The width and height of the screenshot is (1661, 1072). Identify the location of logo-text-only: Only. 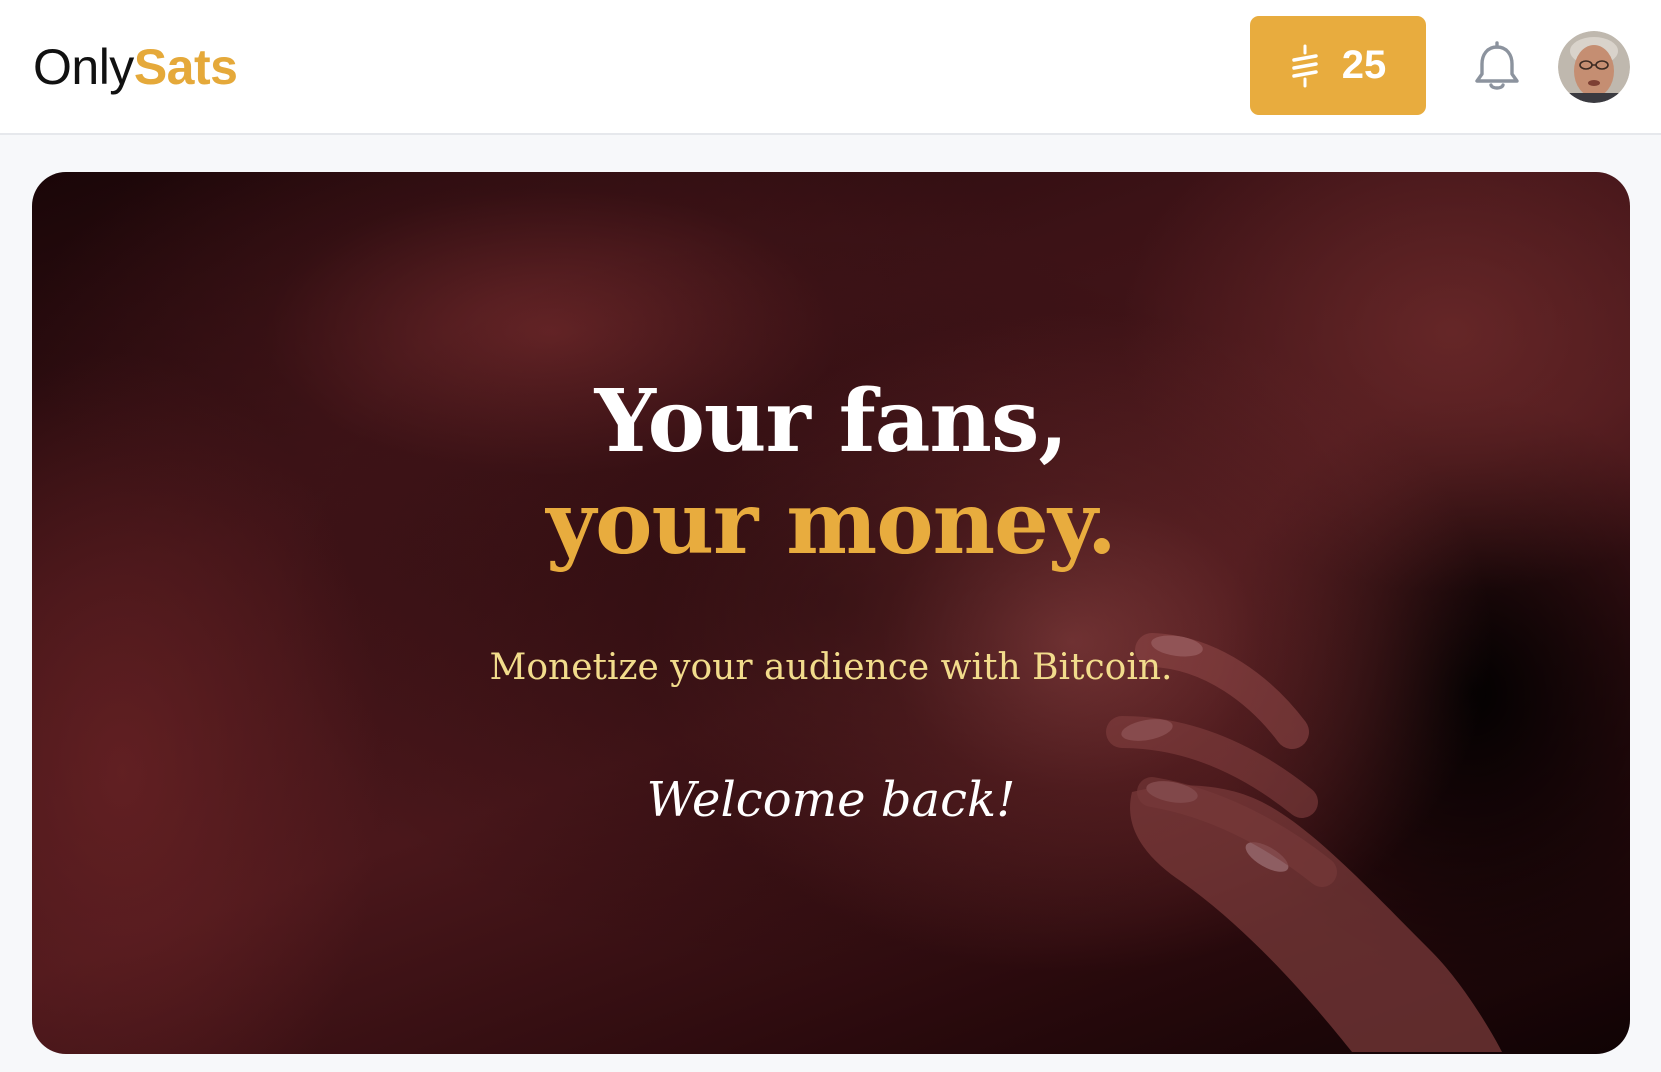
(83, 67).